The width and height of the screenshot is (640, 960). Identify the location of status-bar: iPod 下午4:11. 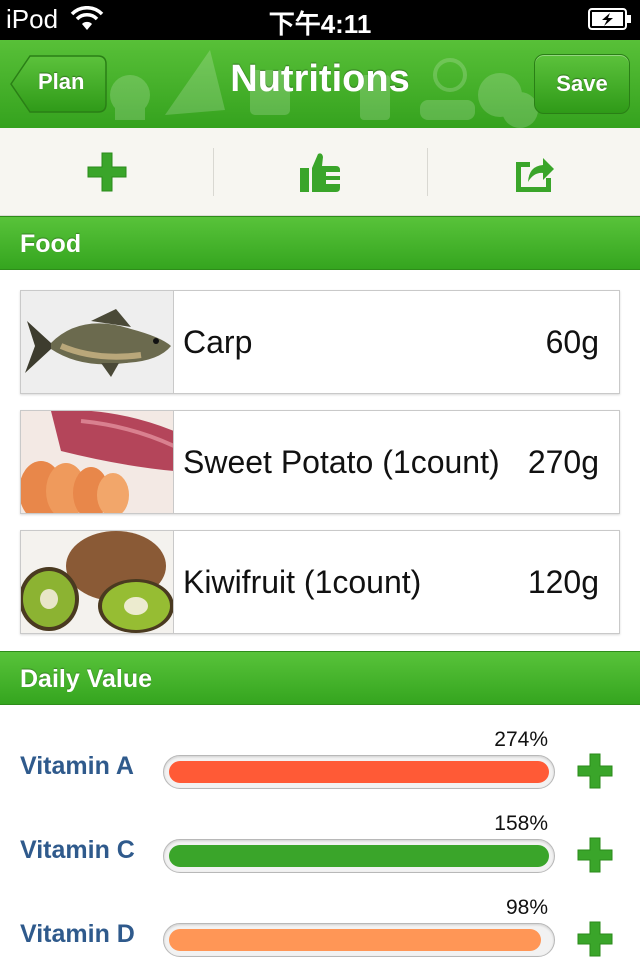
(320, 20).